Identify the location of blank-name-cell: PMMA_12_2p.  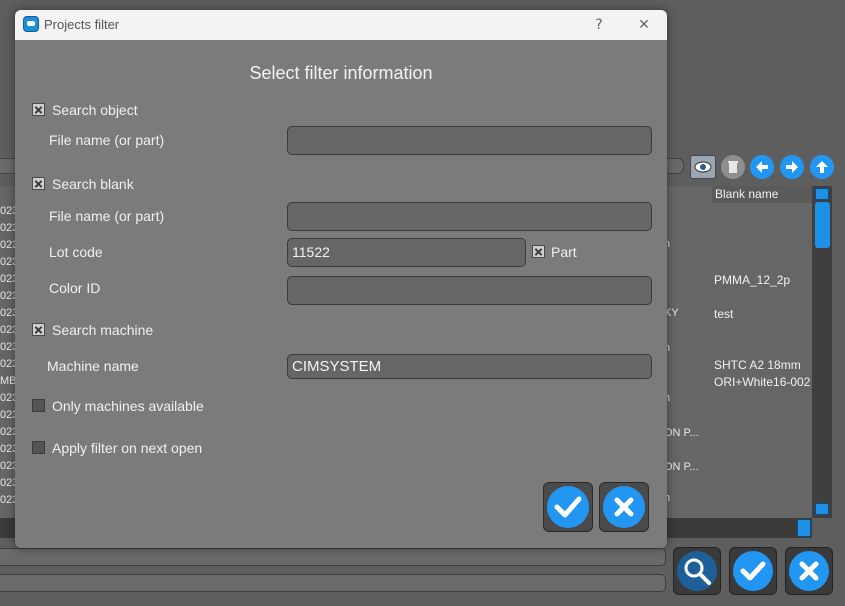
(752, 280).